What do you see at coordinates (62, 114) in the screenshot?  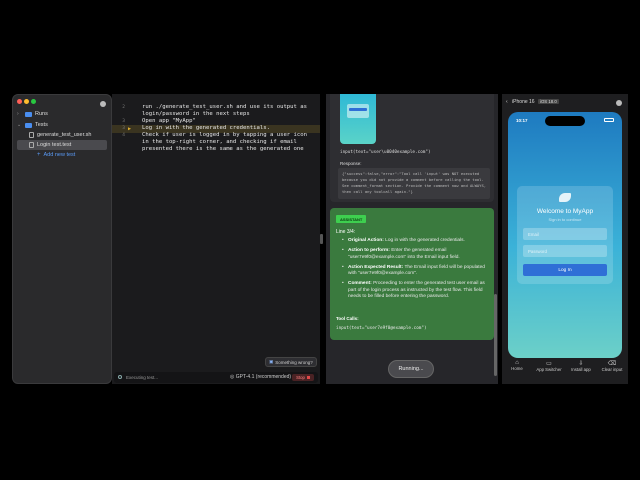 I see `sidebar-item-runs: › Runs` at bounding box center [62, 114].